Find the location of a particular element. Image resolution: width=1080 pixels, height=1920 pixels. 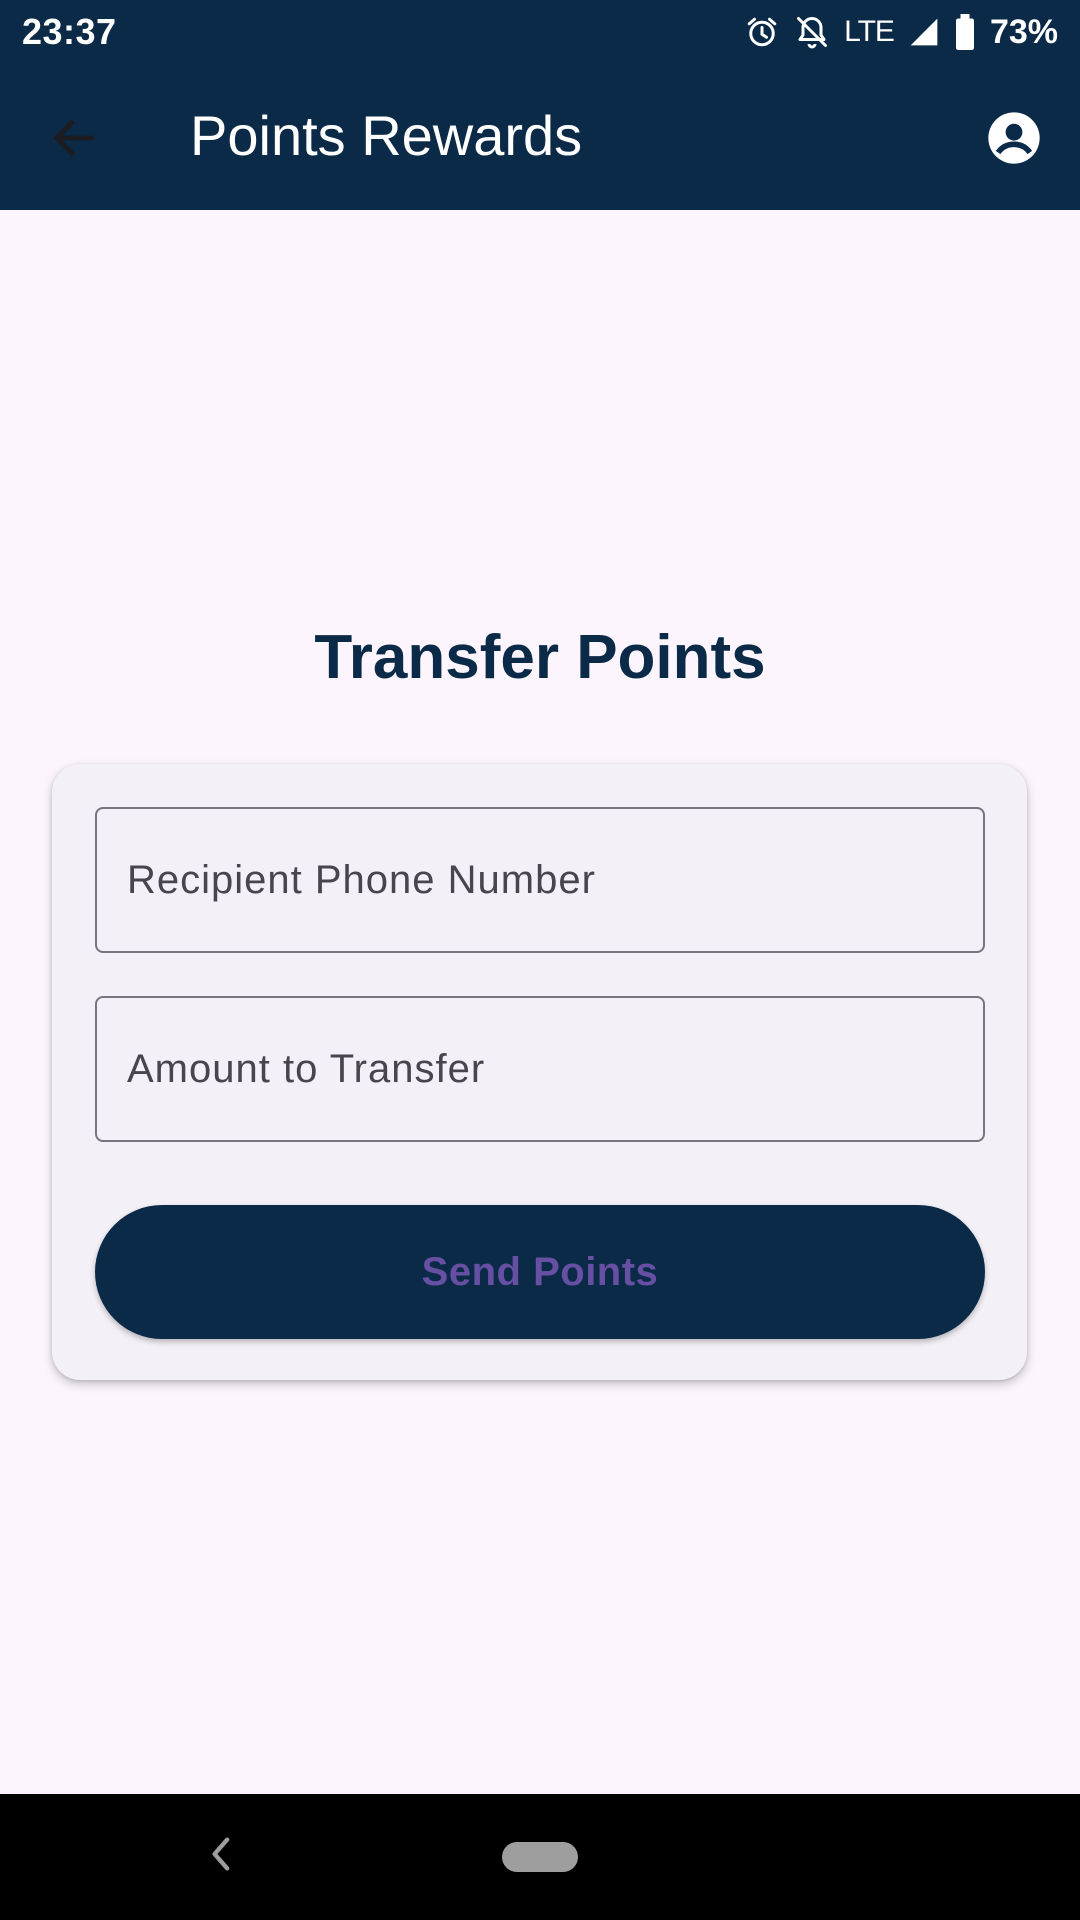

status-icons: LTE 73% is located at coordinates (901, 32).